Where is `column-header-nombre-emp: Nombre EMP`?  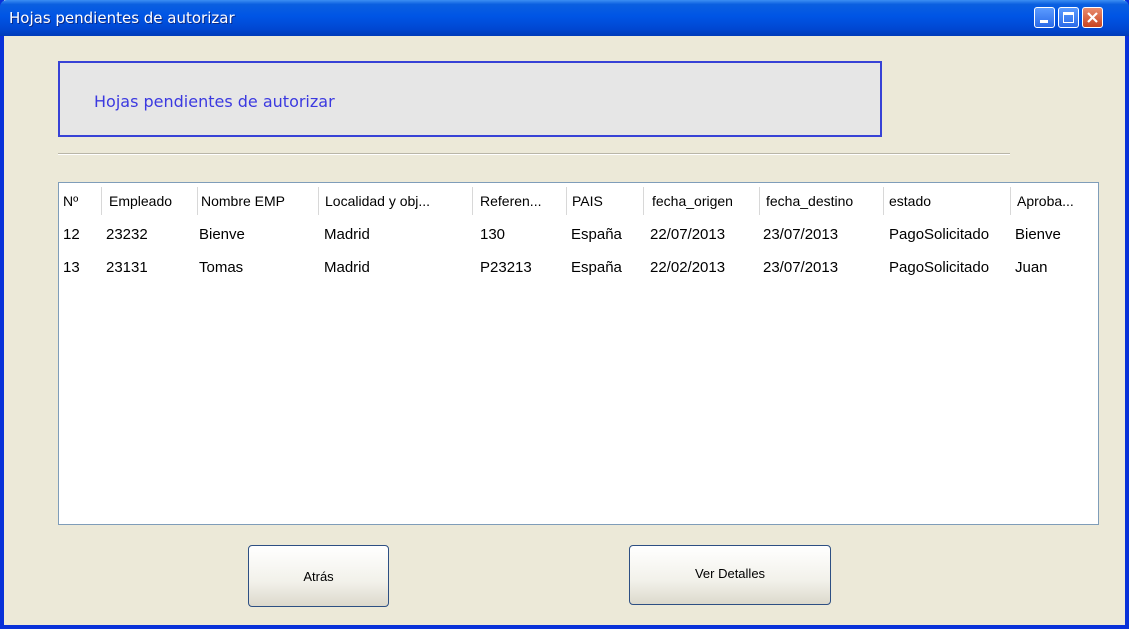 column-header-nombre-emp: Nombre EMP is located at coordinates (260, 201).